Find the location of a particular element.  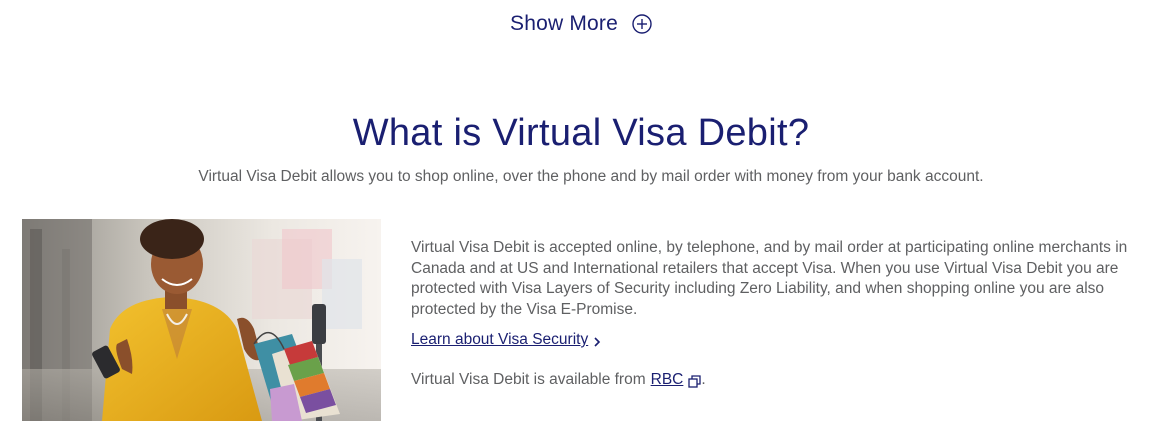

show-more-label: Show More is located at coordinates (563, 23).